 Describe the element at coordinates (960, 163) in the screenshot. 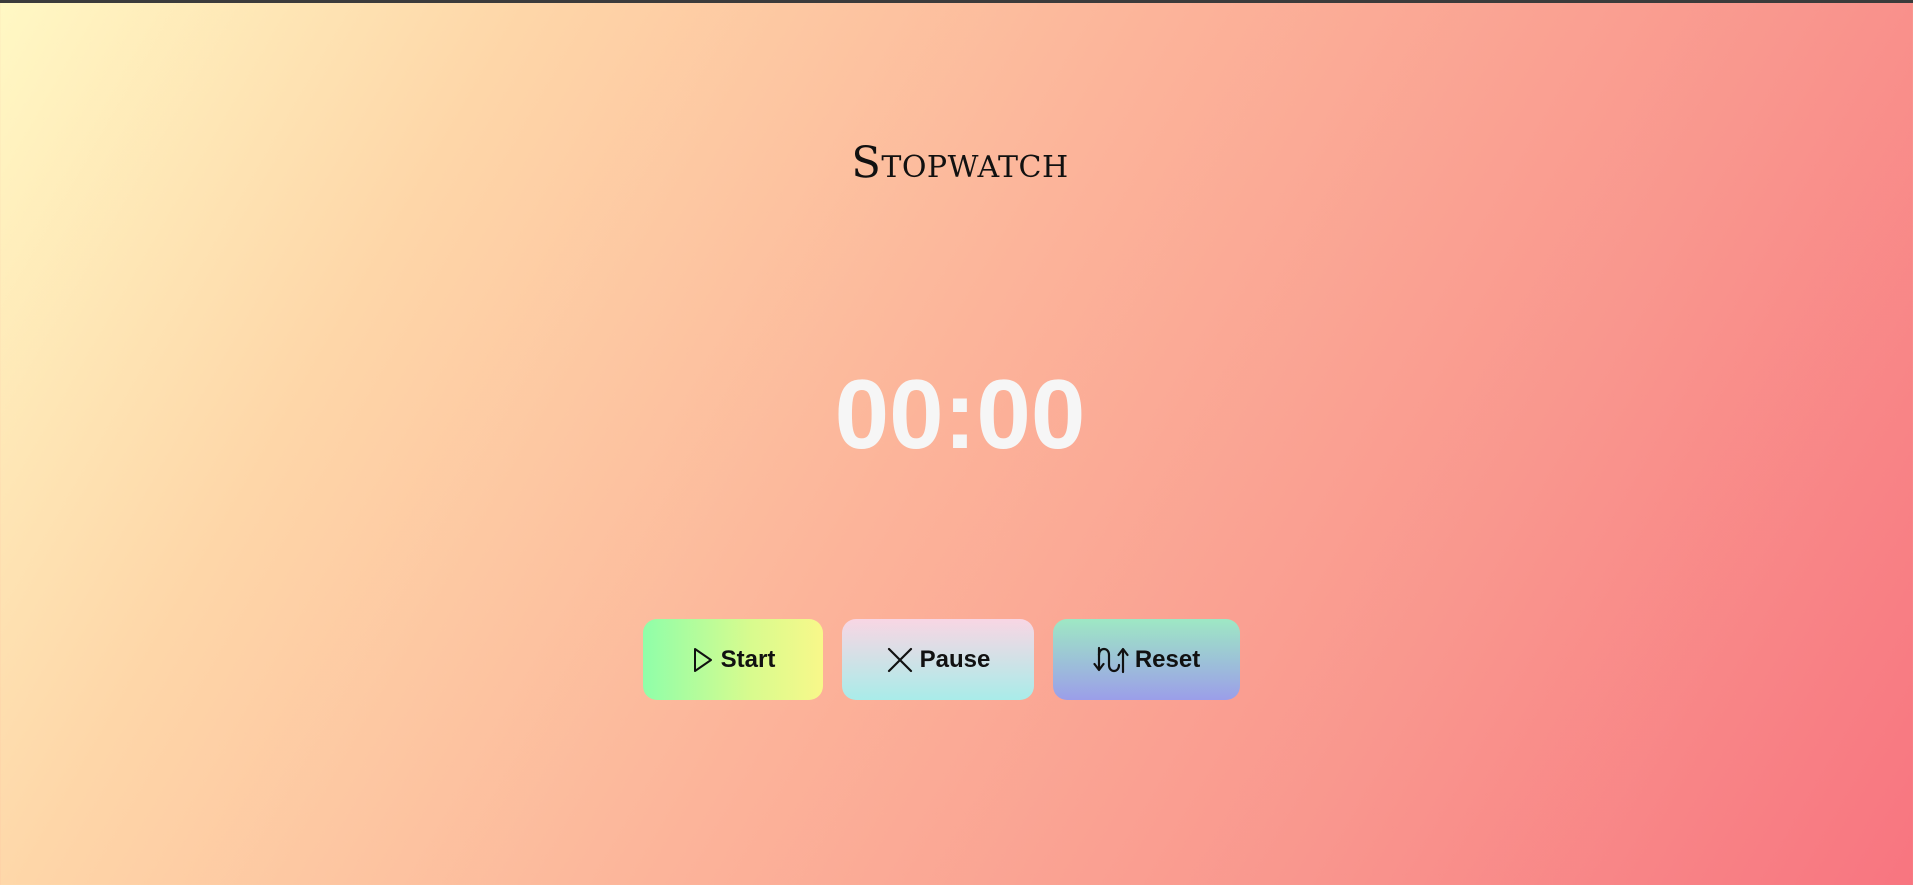

I see `page-title: Stopwatch` at that location.